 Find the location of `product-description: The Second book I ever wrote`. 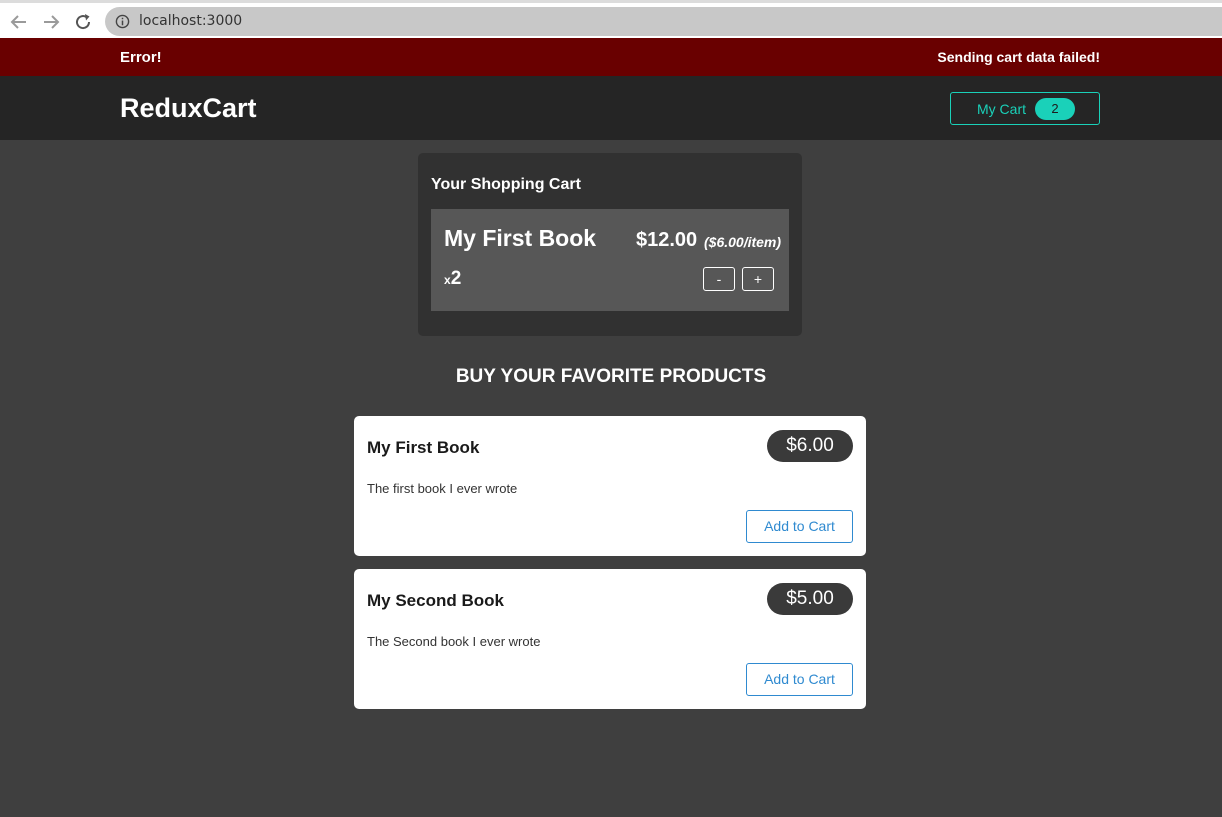

product-description: The Second book I ever wrote is located at coordinates (454, 641).